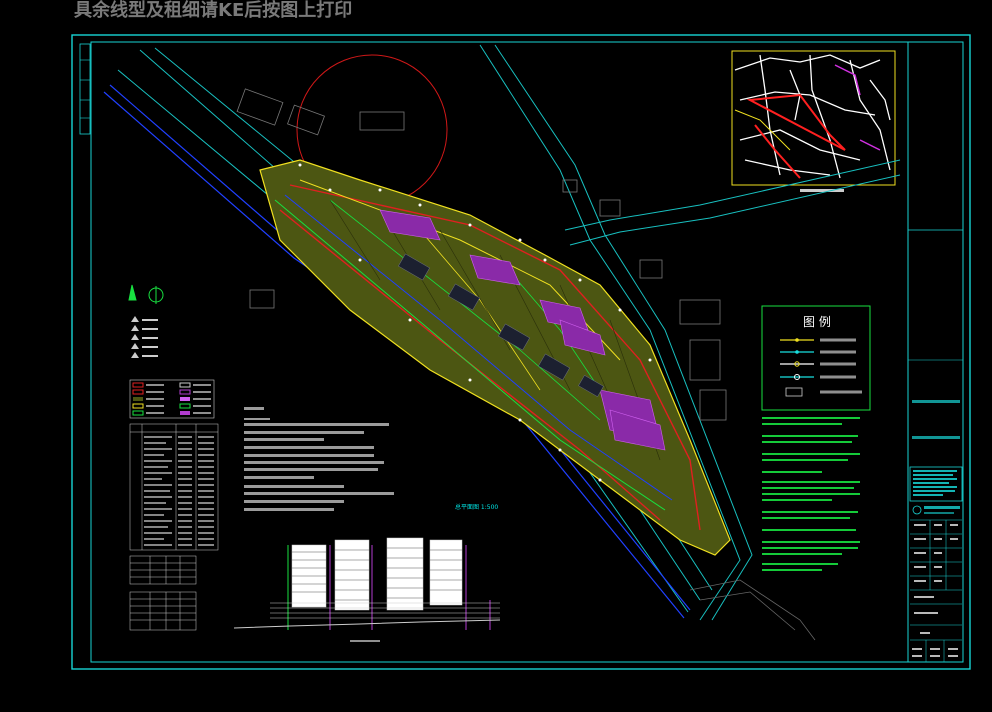 This screenshot has width=992, height=712. What do you see at coordinates (816, 358) in the screenshot?
I see `legend-box: 图 例` at bounding box center [816, 358].